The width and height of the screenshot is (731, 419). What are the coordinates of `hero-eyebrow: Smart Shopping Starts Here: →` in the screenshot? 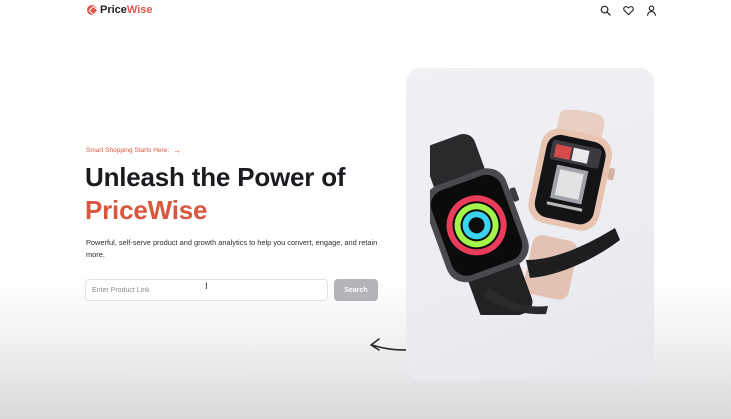 It's located at (133, 150).